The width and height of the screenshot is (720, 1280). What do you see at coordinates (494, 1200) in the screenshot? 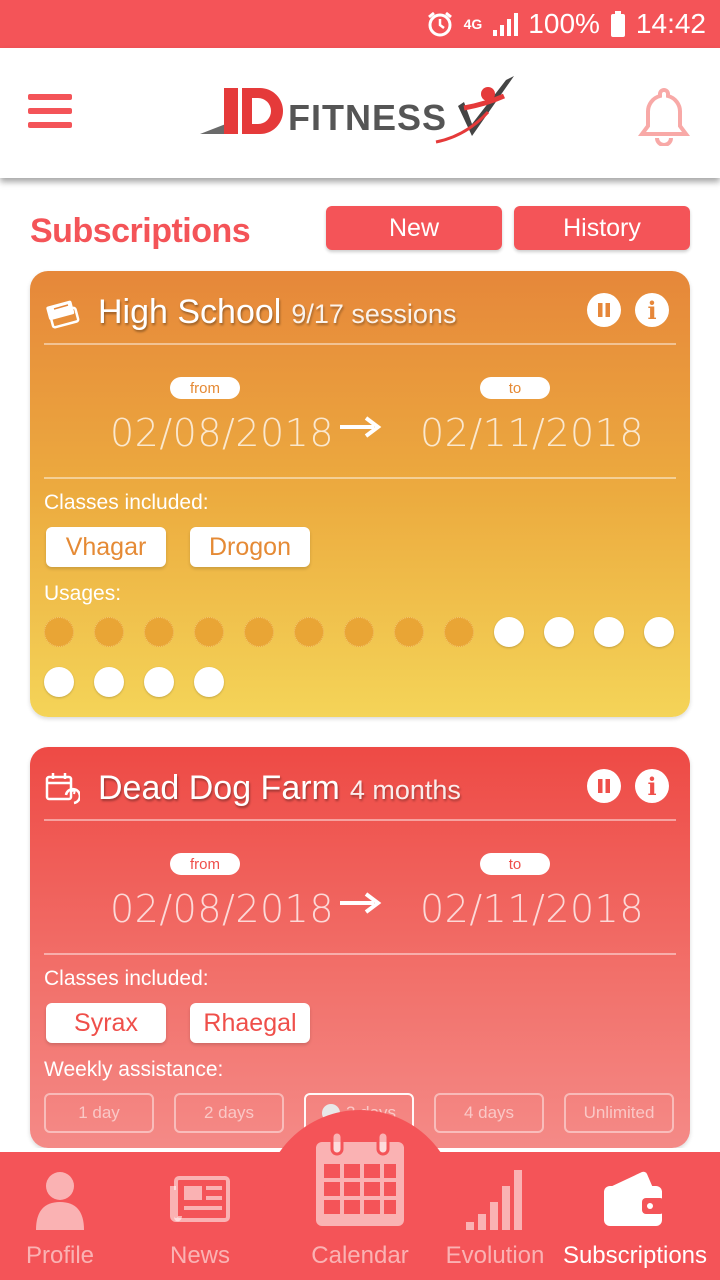
I see `bar-chart-icon` at bounding box center [494, 1200].